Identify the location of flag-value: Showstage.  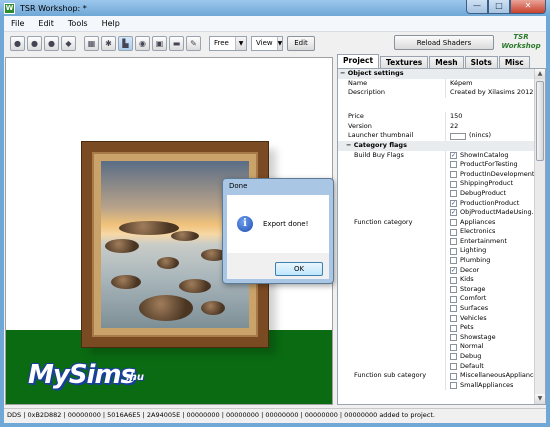
(490, 338).